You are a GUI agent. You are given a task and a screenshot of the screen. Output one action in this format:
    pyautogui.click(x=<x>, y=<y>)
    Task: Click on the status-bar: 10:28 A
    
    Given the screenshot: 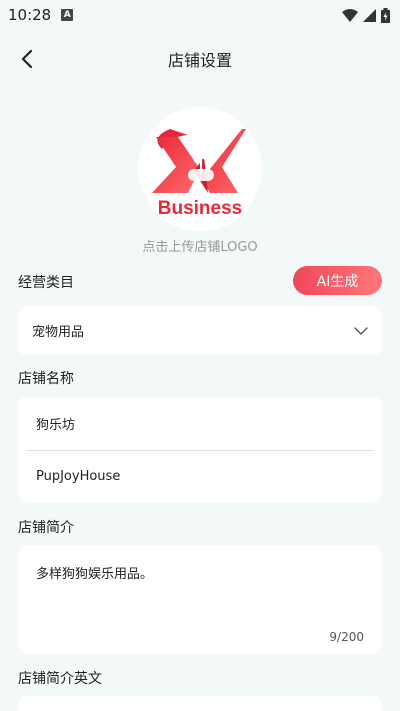 What is the action you would take?
    pyautogui.click(x=200, y=15)
    